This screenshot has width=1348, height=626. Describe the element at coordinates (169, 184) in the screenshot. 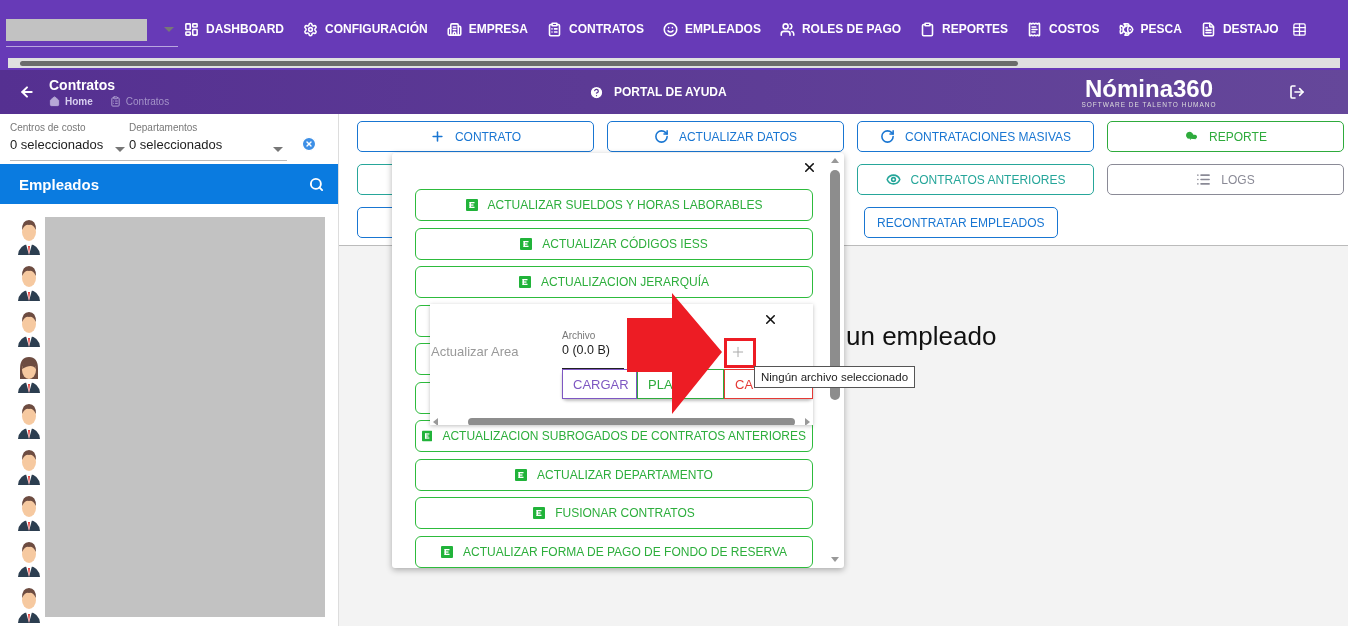

I see `employees-header: Empleados` at that location.